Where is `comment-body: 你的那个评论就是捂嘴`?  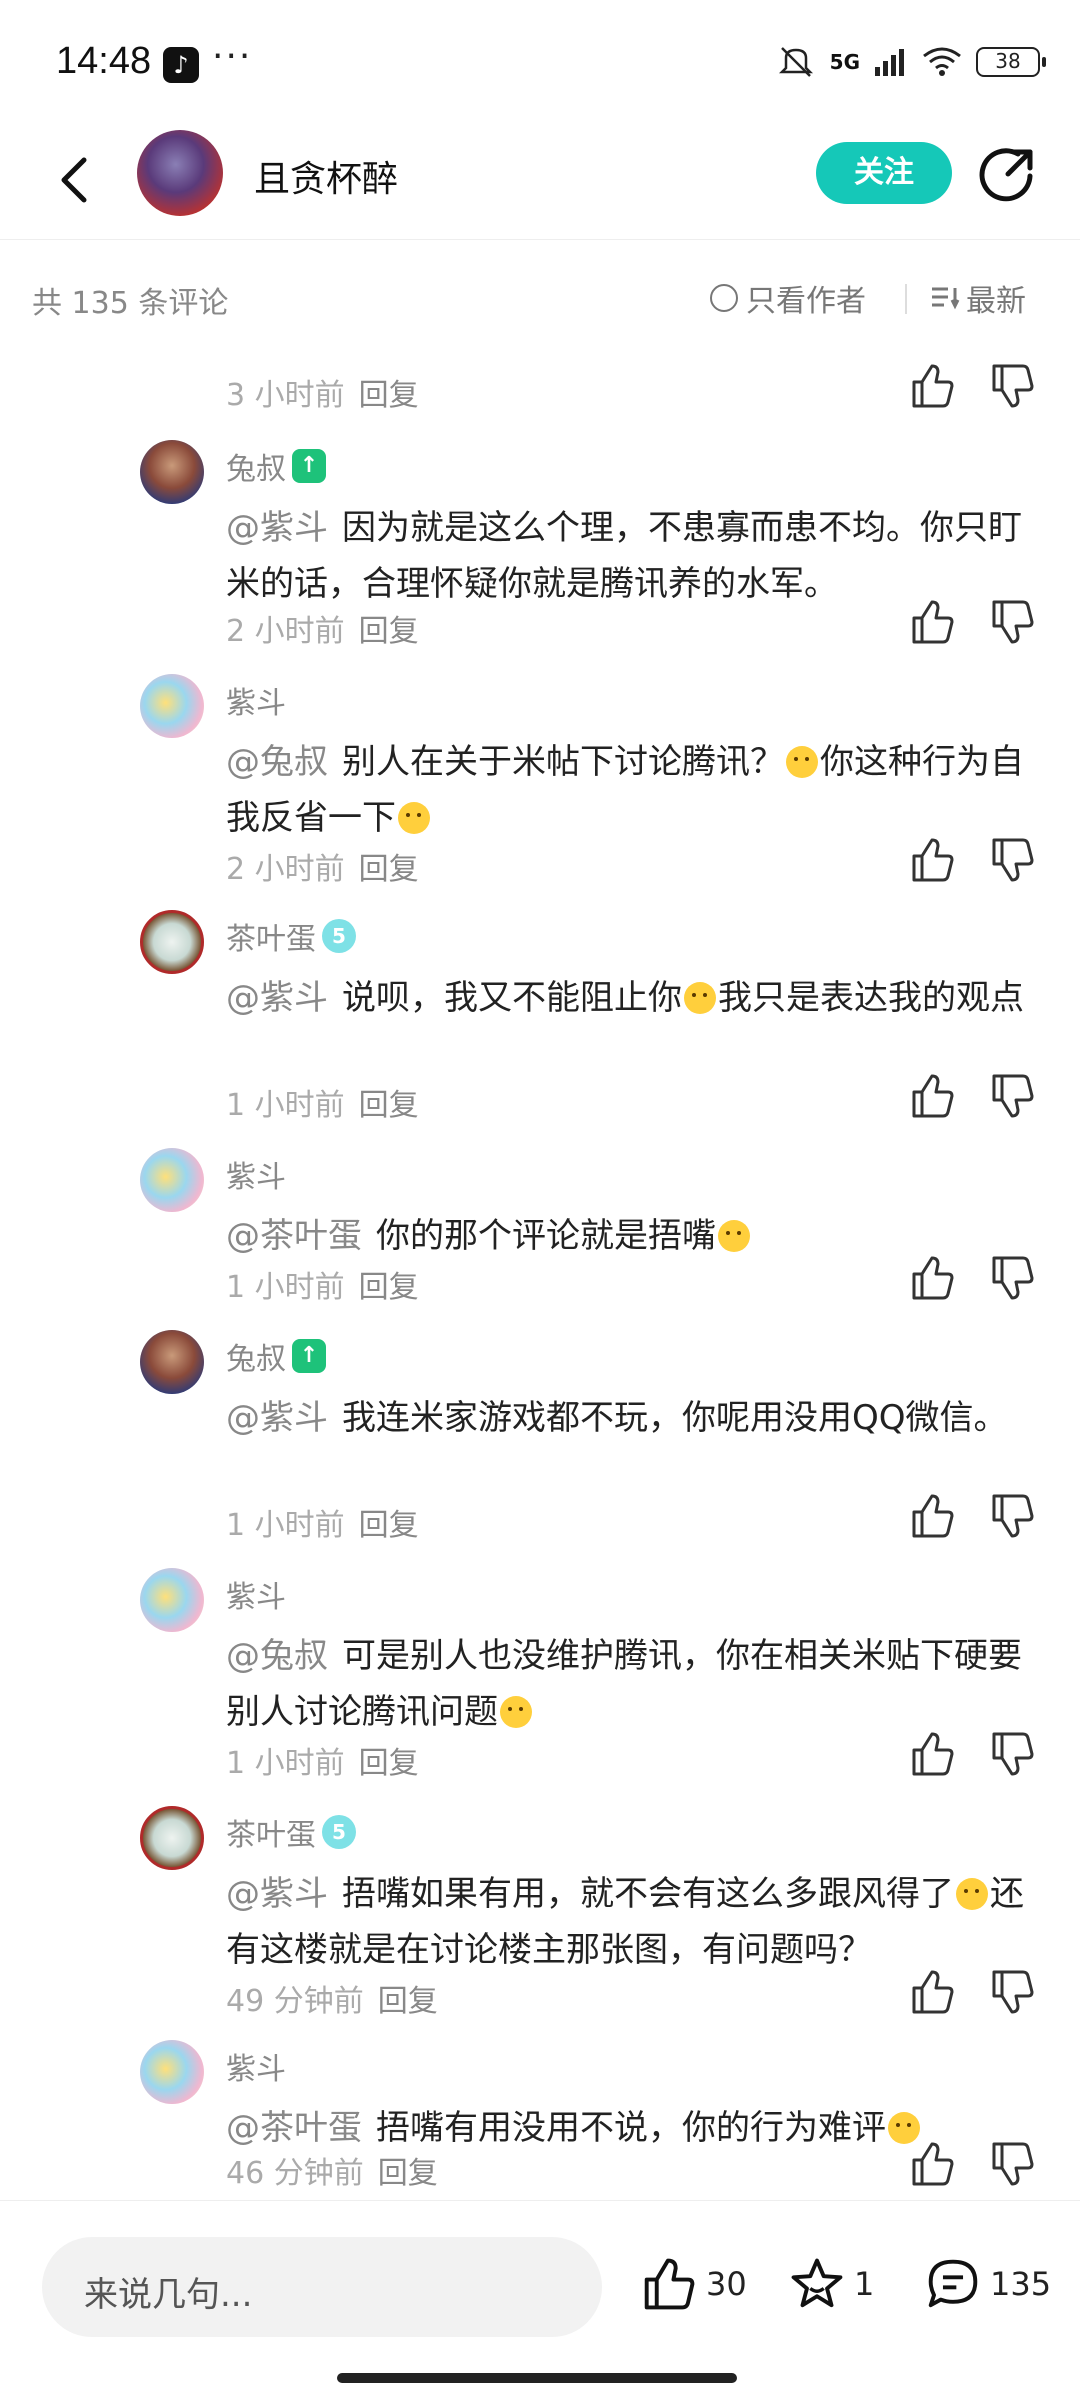
comment-body: 你的那个评论就是捂嘴 is located at coordinates (546, 1236).